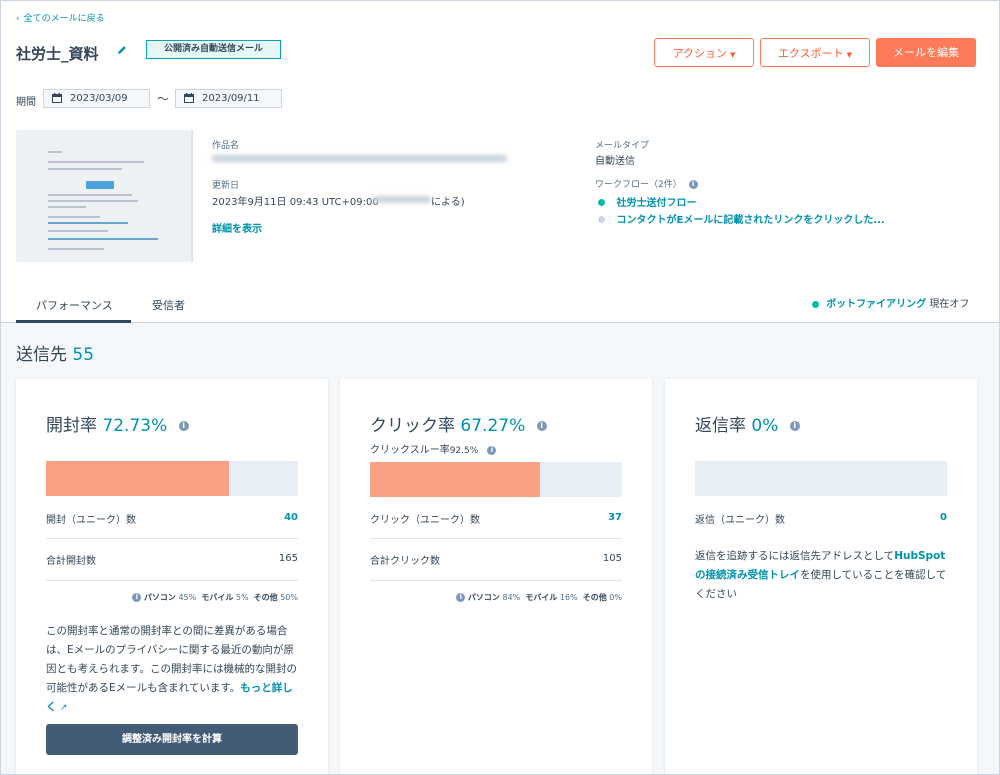 This screenshot has width=1000, height=775. Describe the element at coordinates (948, 304) in the screenshot. I see `bot-filtering-state: 現在オフ` at that location.